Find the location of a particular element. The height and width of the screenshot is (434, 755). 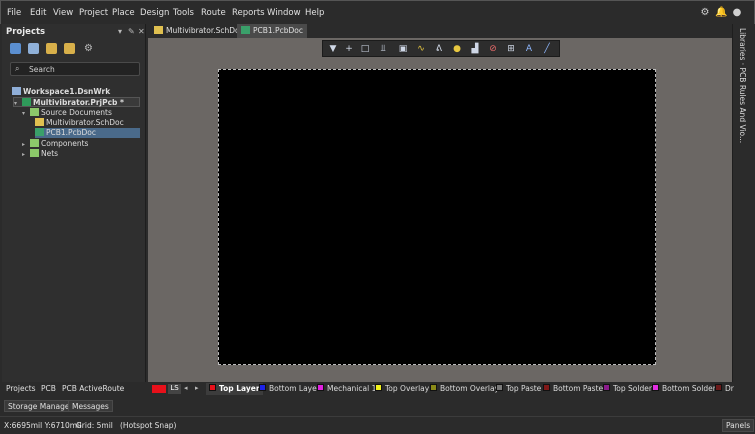

tab-messages: Messages is located at coordinates (90, 406).